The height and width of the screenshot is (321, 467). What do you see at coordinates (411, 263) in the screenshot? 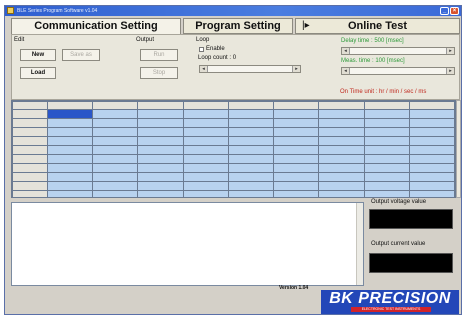
I see `output-current-display` at bounding box center [411, 263].